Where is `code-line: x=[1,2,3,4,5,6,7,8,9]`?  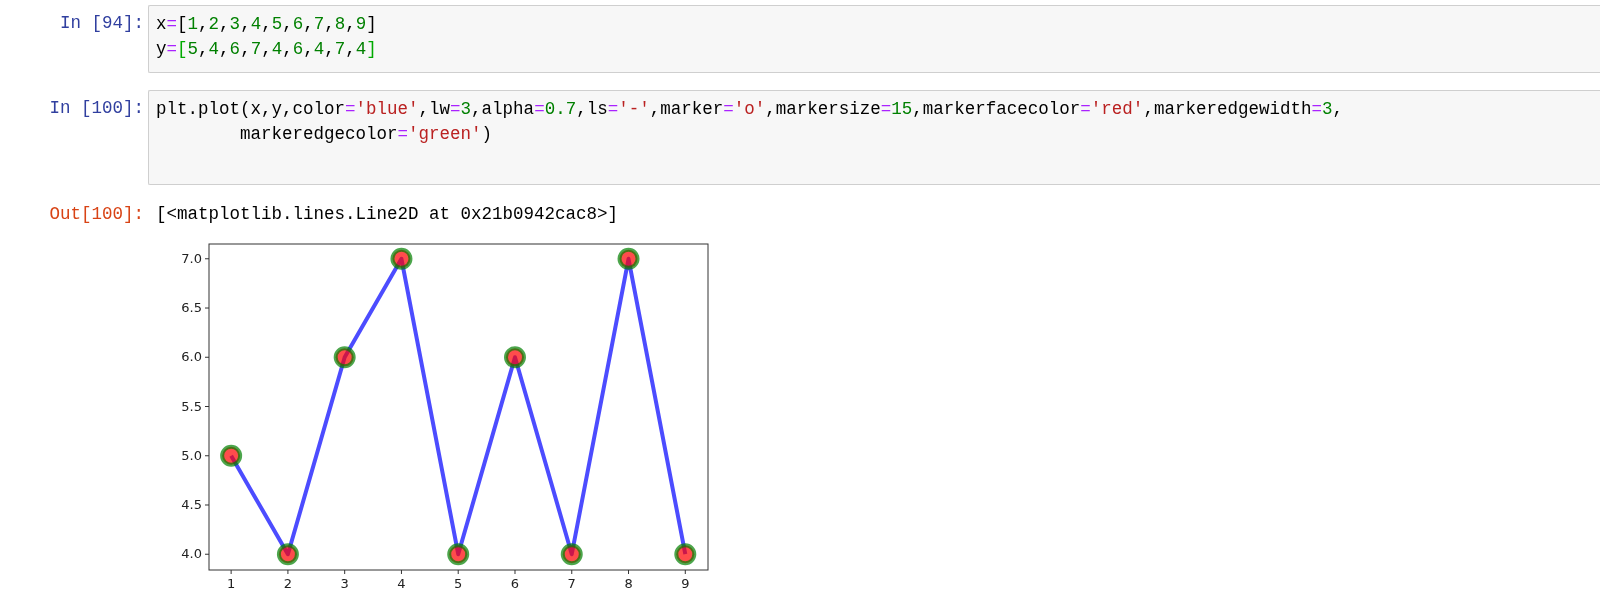
code-line: x=[1,2,3,4,5,6,7,8,9] is located at coordinates (267, 24).